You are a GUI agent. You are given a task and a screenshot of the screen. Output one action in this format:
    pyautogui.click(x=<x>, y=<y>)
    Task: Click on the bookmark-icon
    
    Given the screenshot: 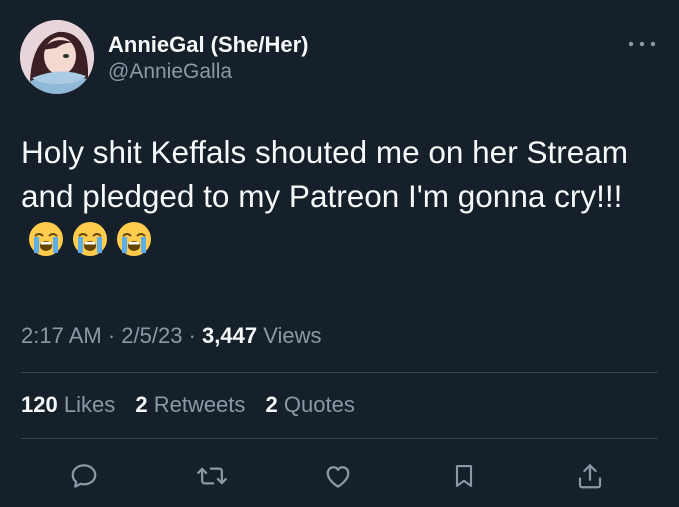 What is the action you would take?
    pyautogui.click(x=464, y=476)
    